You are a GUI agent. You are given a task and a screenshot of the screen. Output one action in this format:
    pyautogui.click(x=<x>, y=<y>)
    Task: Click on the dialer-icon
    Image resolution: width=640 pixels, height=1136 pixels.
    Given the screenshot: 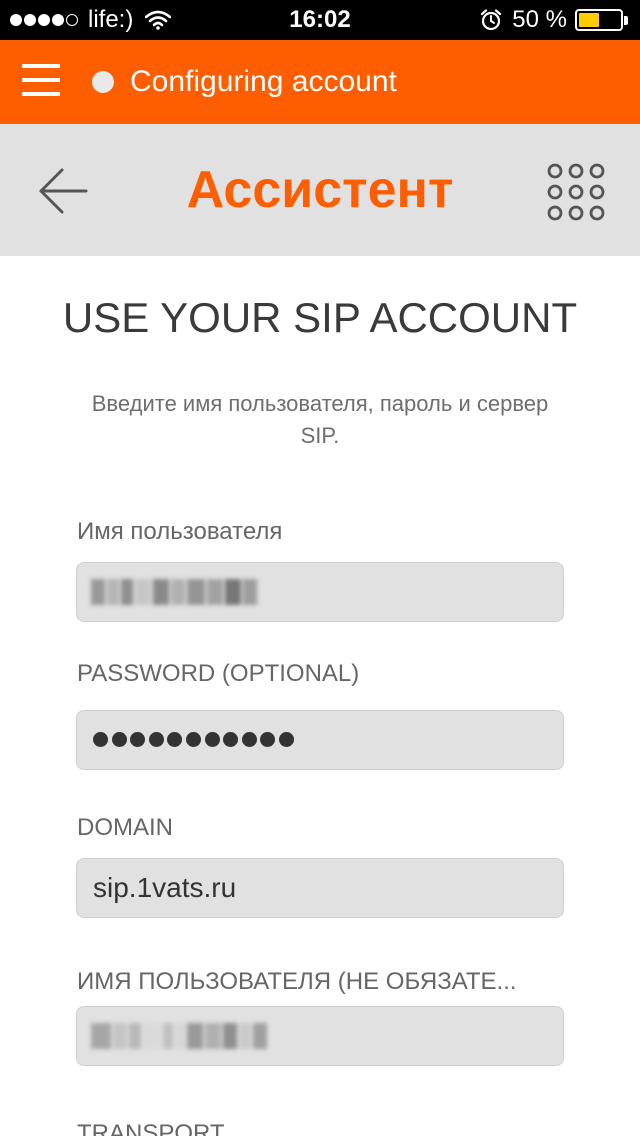 What is the action you would take?
    pyautogui.click(x=576, y=192)
    